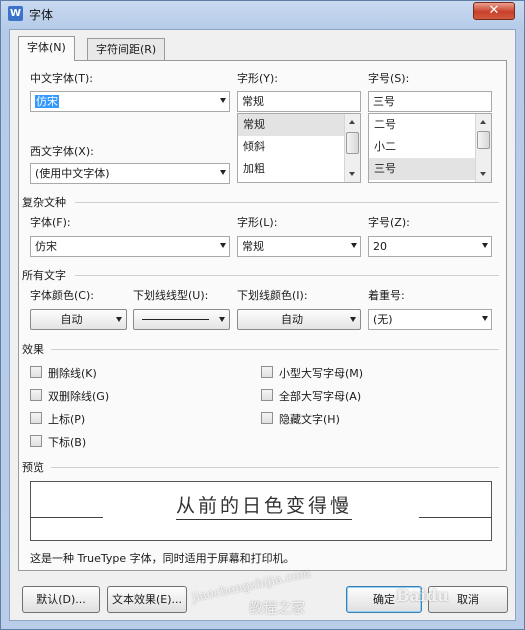  What do you see at coordinates (78, 396) in the screenshot?
I see `double-strikethrough-label: 双删除线(G)` at bounding box center [78, 396].